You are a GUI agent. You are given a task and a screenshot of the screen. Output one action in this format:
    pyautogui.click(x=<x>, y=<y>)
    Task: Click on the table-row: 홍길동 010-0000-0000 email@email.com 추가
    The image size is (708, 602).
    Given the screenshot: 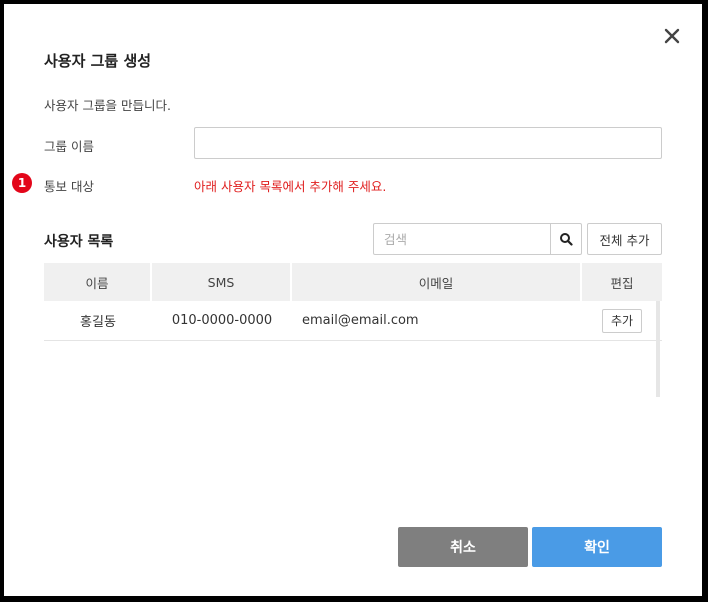 What is the action you would take?
    pyautogui.click(x=353, y=321)
    